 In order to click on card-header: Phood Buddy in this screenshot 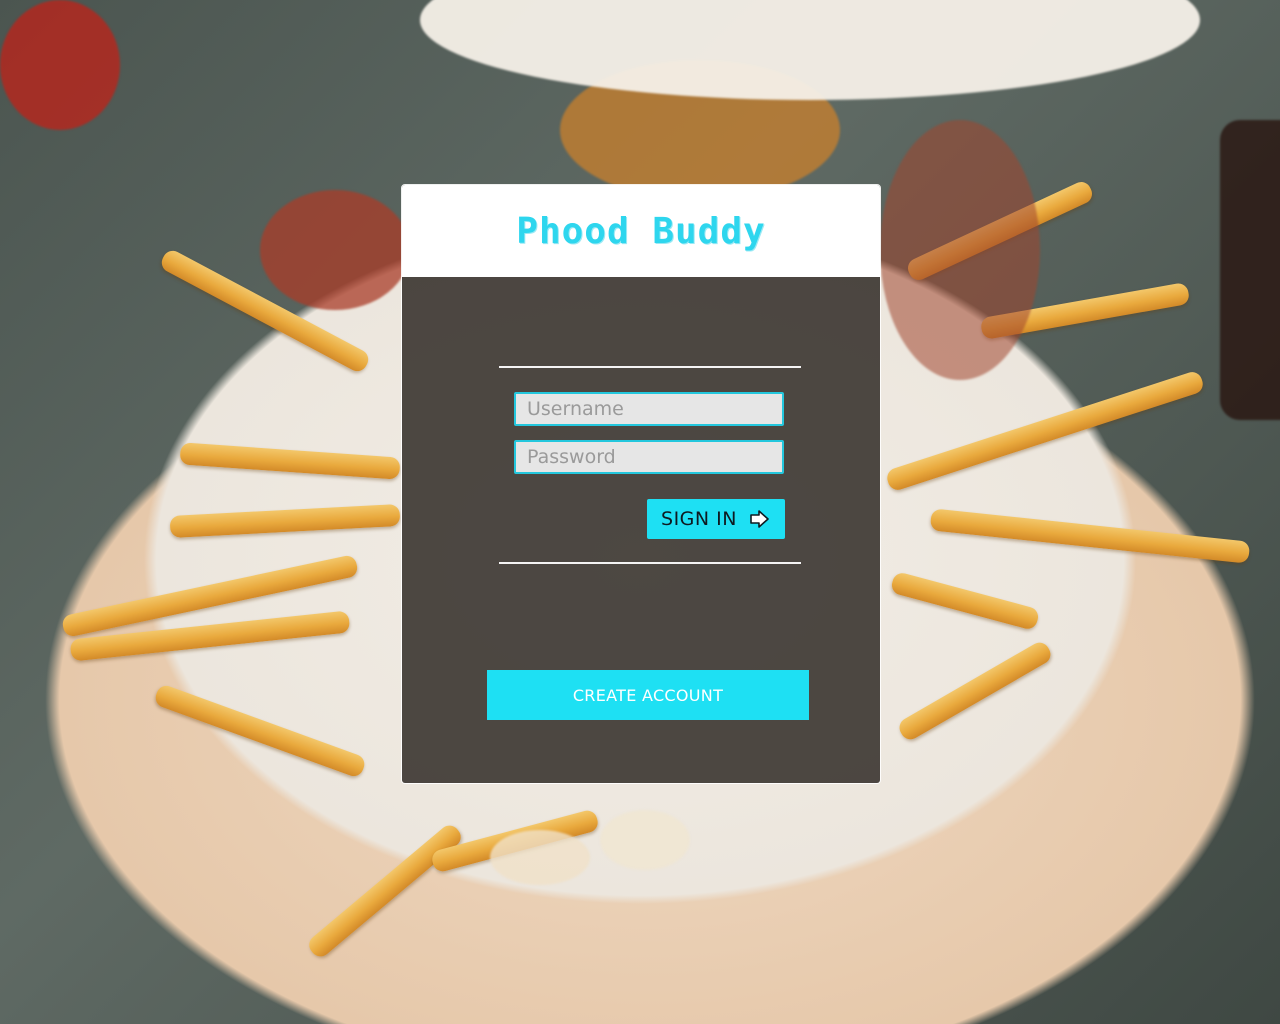, I will do `click(641, 231)`.